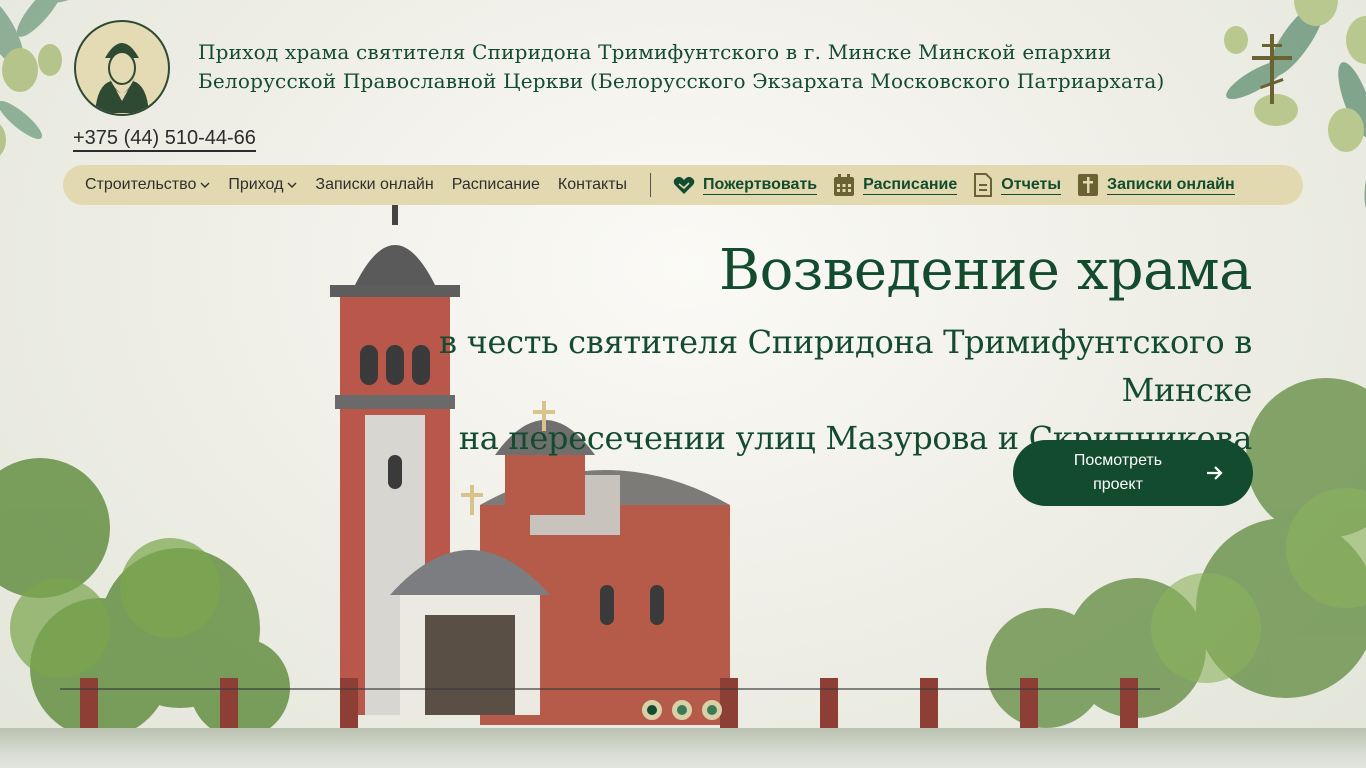 The height and width of the screenshot is (768, 1366). I want to click on phone-link: +375 (44) 510-44-66, so click(164, 139).